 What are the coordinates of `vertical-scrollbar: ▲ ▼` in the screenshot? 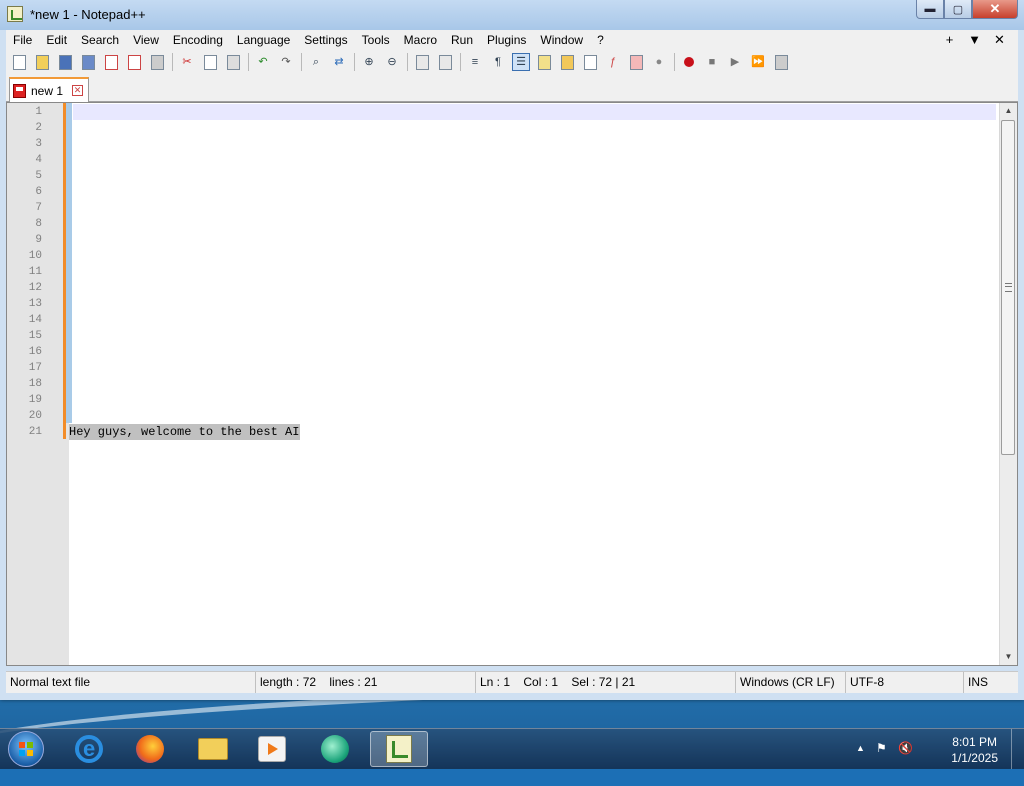 It's located at (1008, 384).